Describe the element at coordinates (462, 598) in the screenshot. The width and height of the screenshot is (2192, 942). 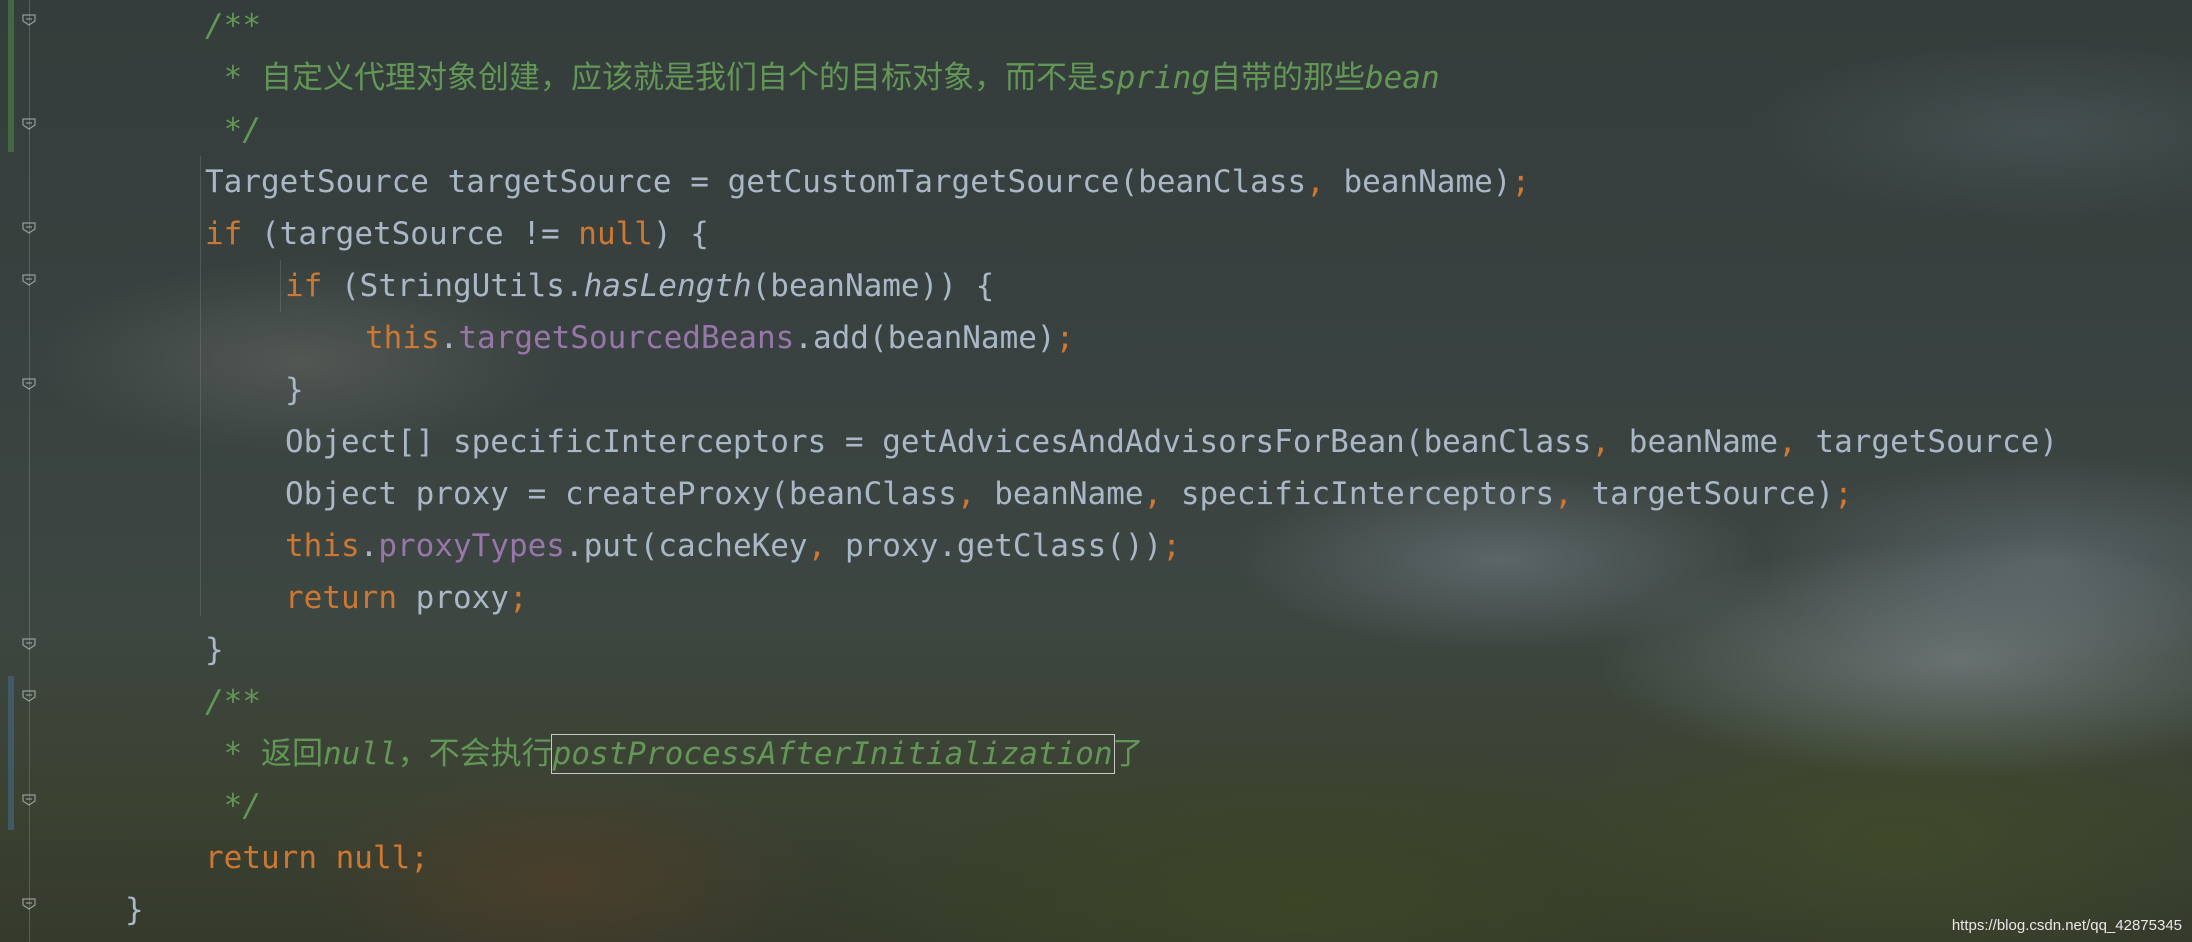
I see `code-token: proxy` at that location.